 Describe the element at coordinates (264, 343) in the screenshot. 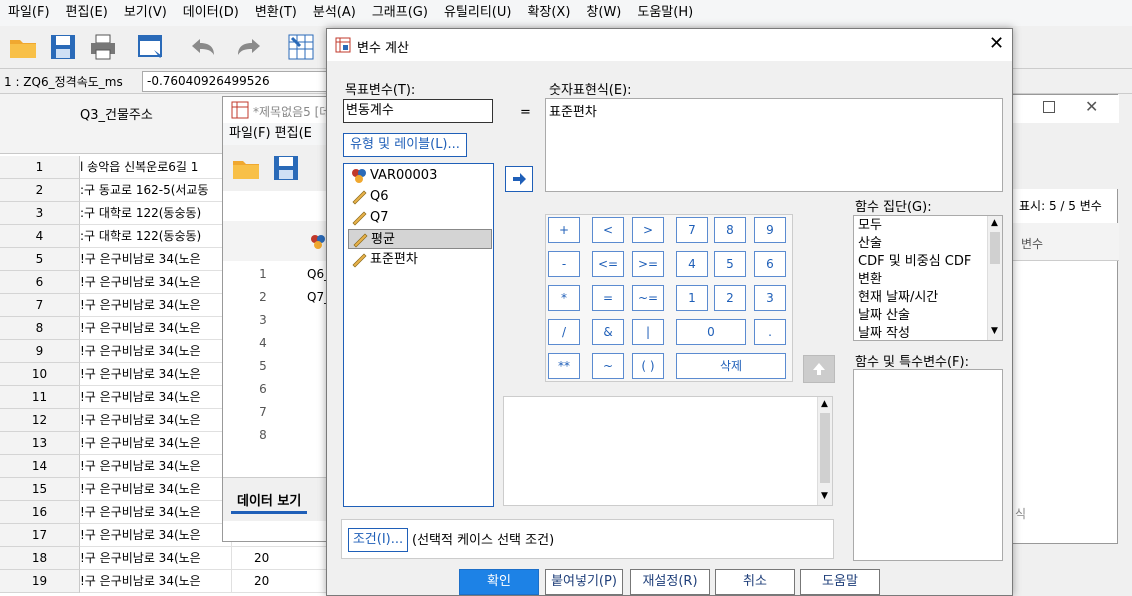

I see `table-row: 4` at that location.